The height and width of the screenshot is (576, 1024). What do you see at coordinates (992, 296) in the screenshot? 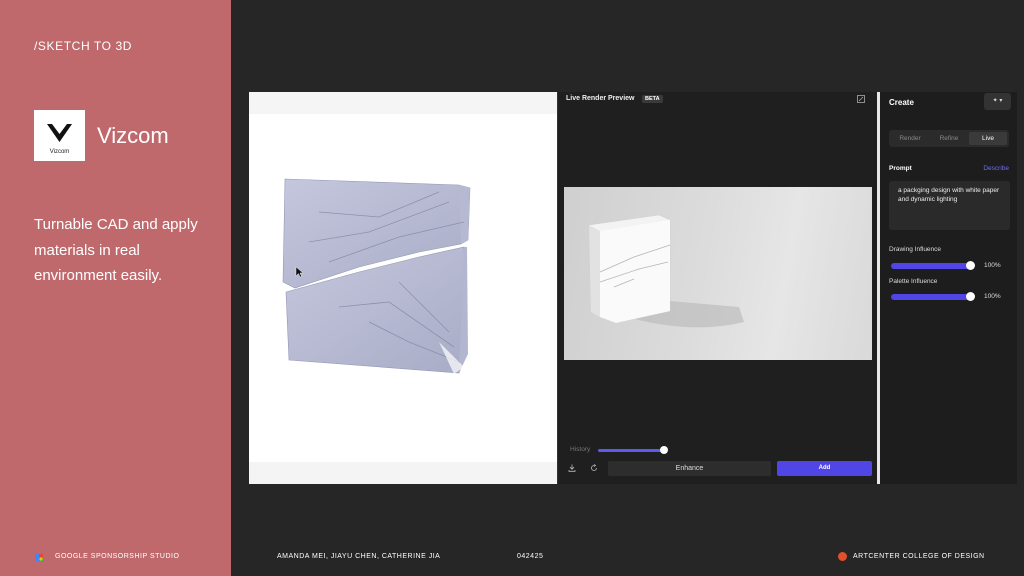
I see `palette-influence-value: 100%` at bounding box center [992, 296].